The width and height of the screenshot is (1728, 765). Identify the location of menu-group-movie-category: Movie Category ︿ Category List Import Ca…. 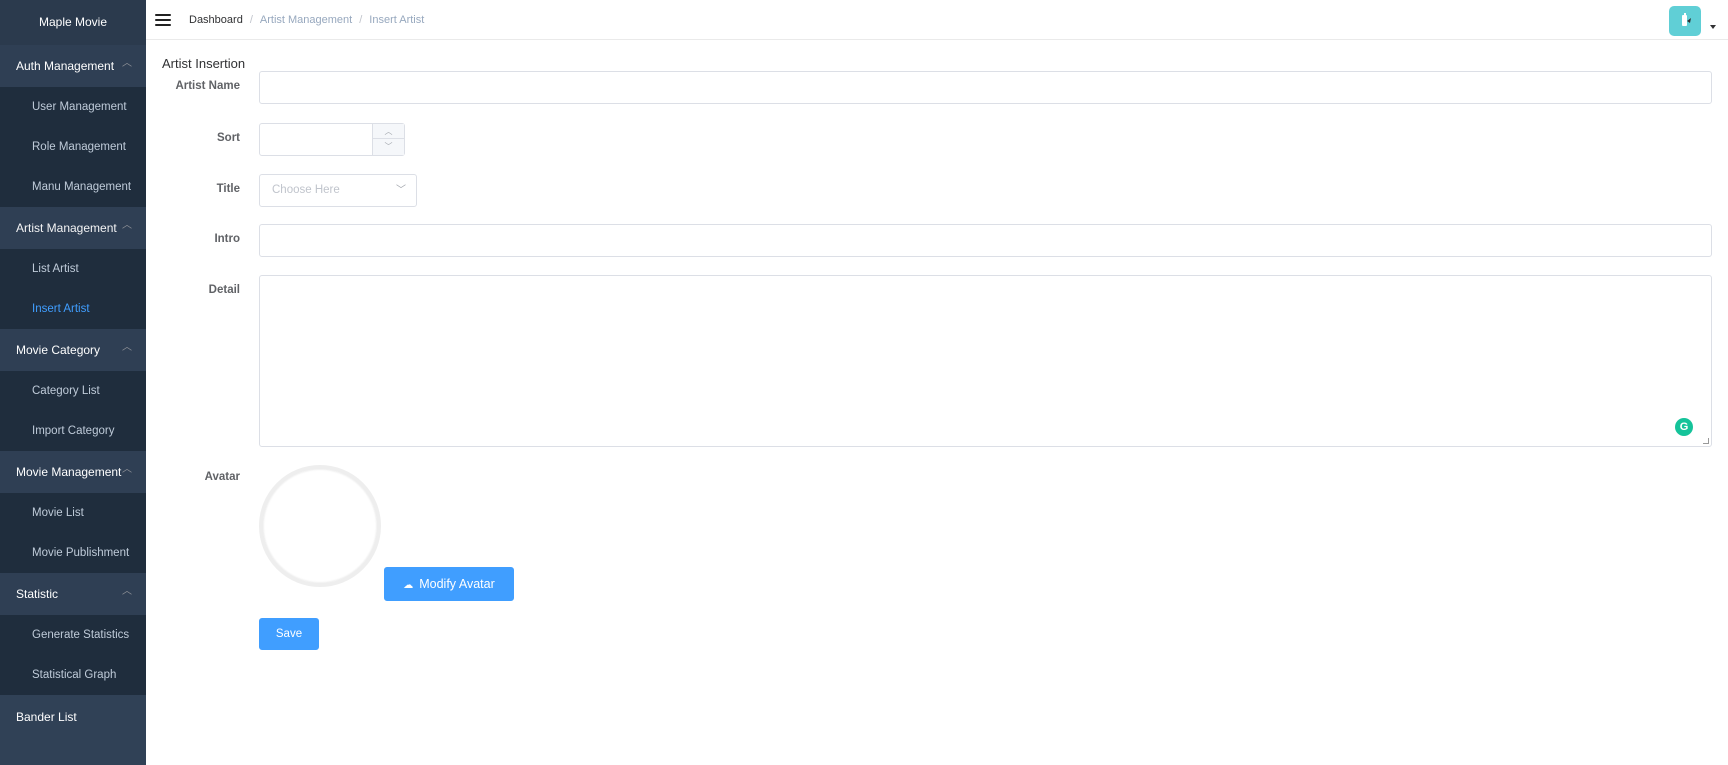
(73, 390).